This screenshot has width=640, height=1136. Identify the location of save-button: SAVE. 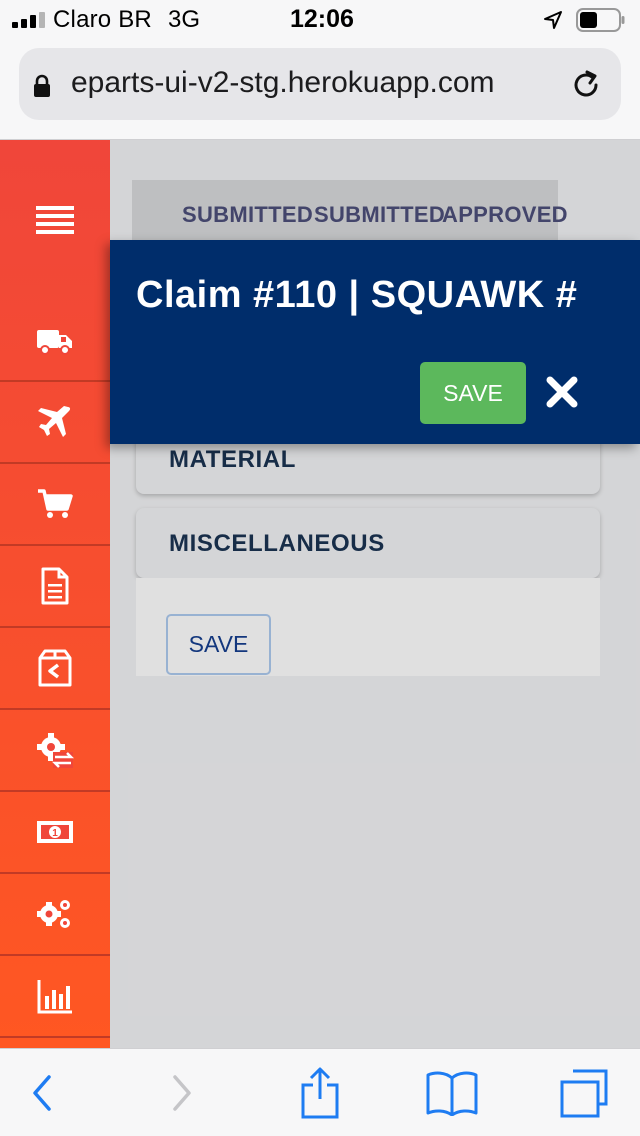
(218, 644).